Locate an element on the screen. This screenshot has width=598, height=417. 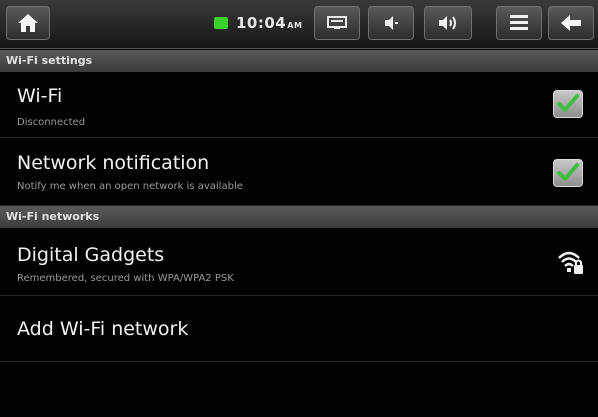
home-button is located at coordinates (28, 23).